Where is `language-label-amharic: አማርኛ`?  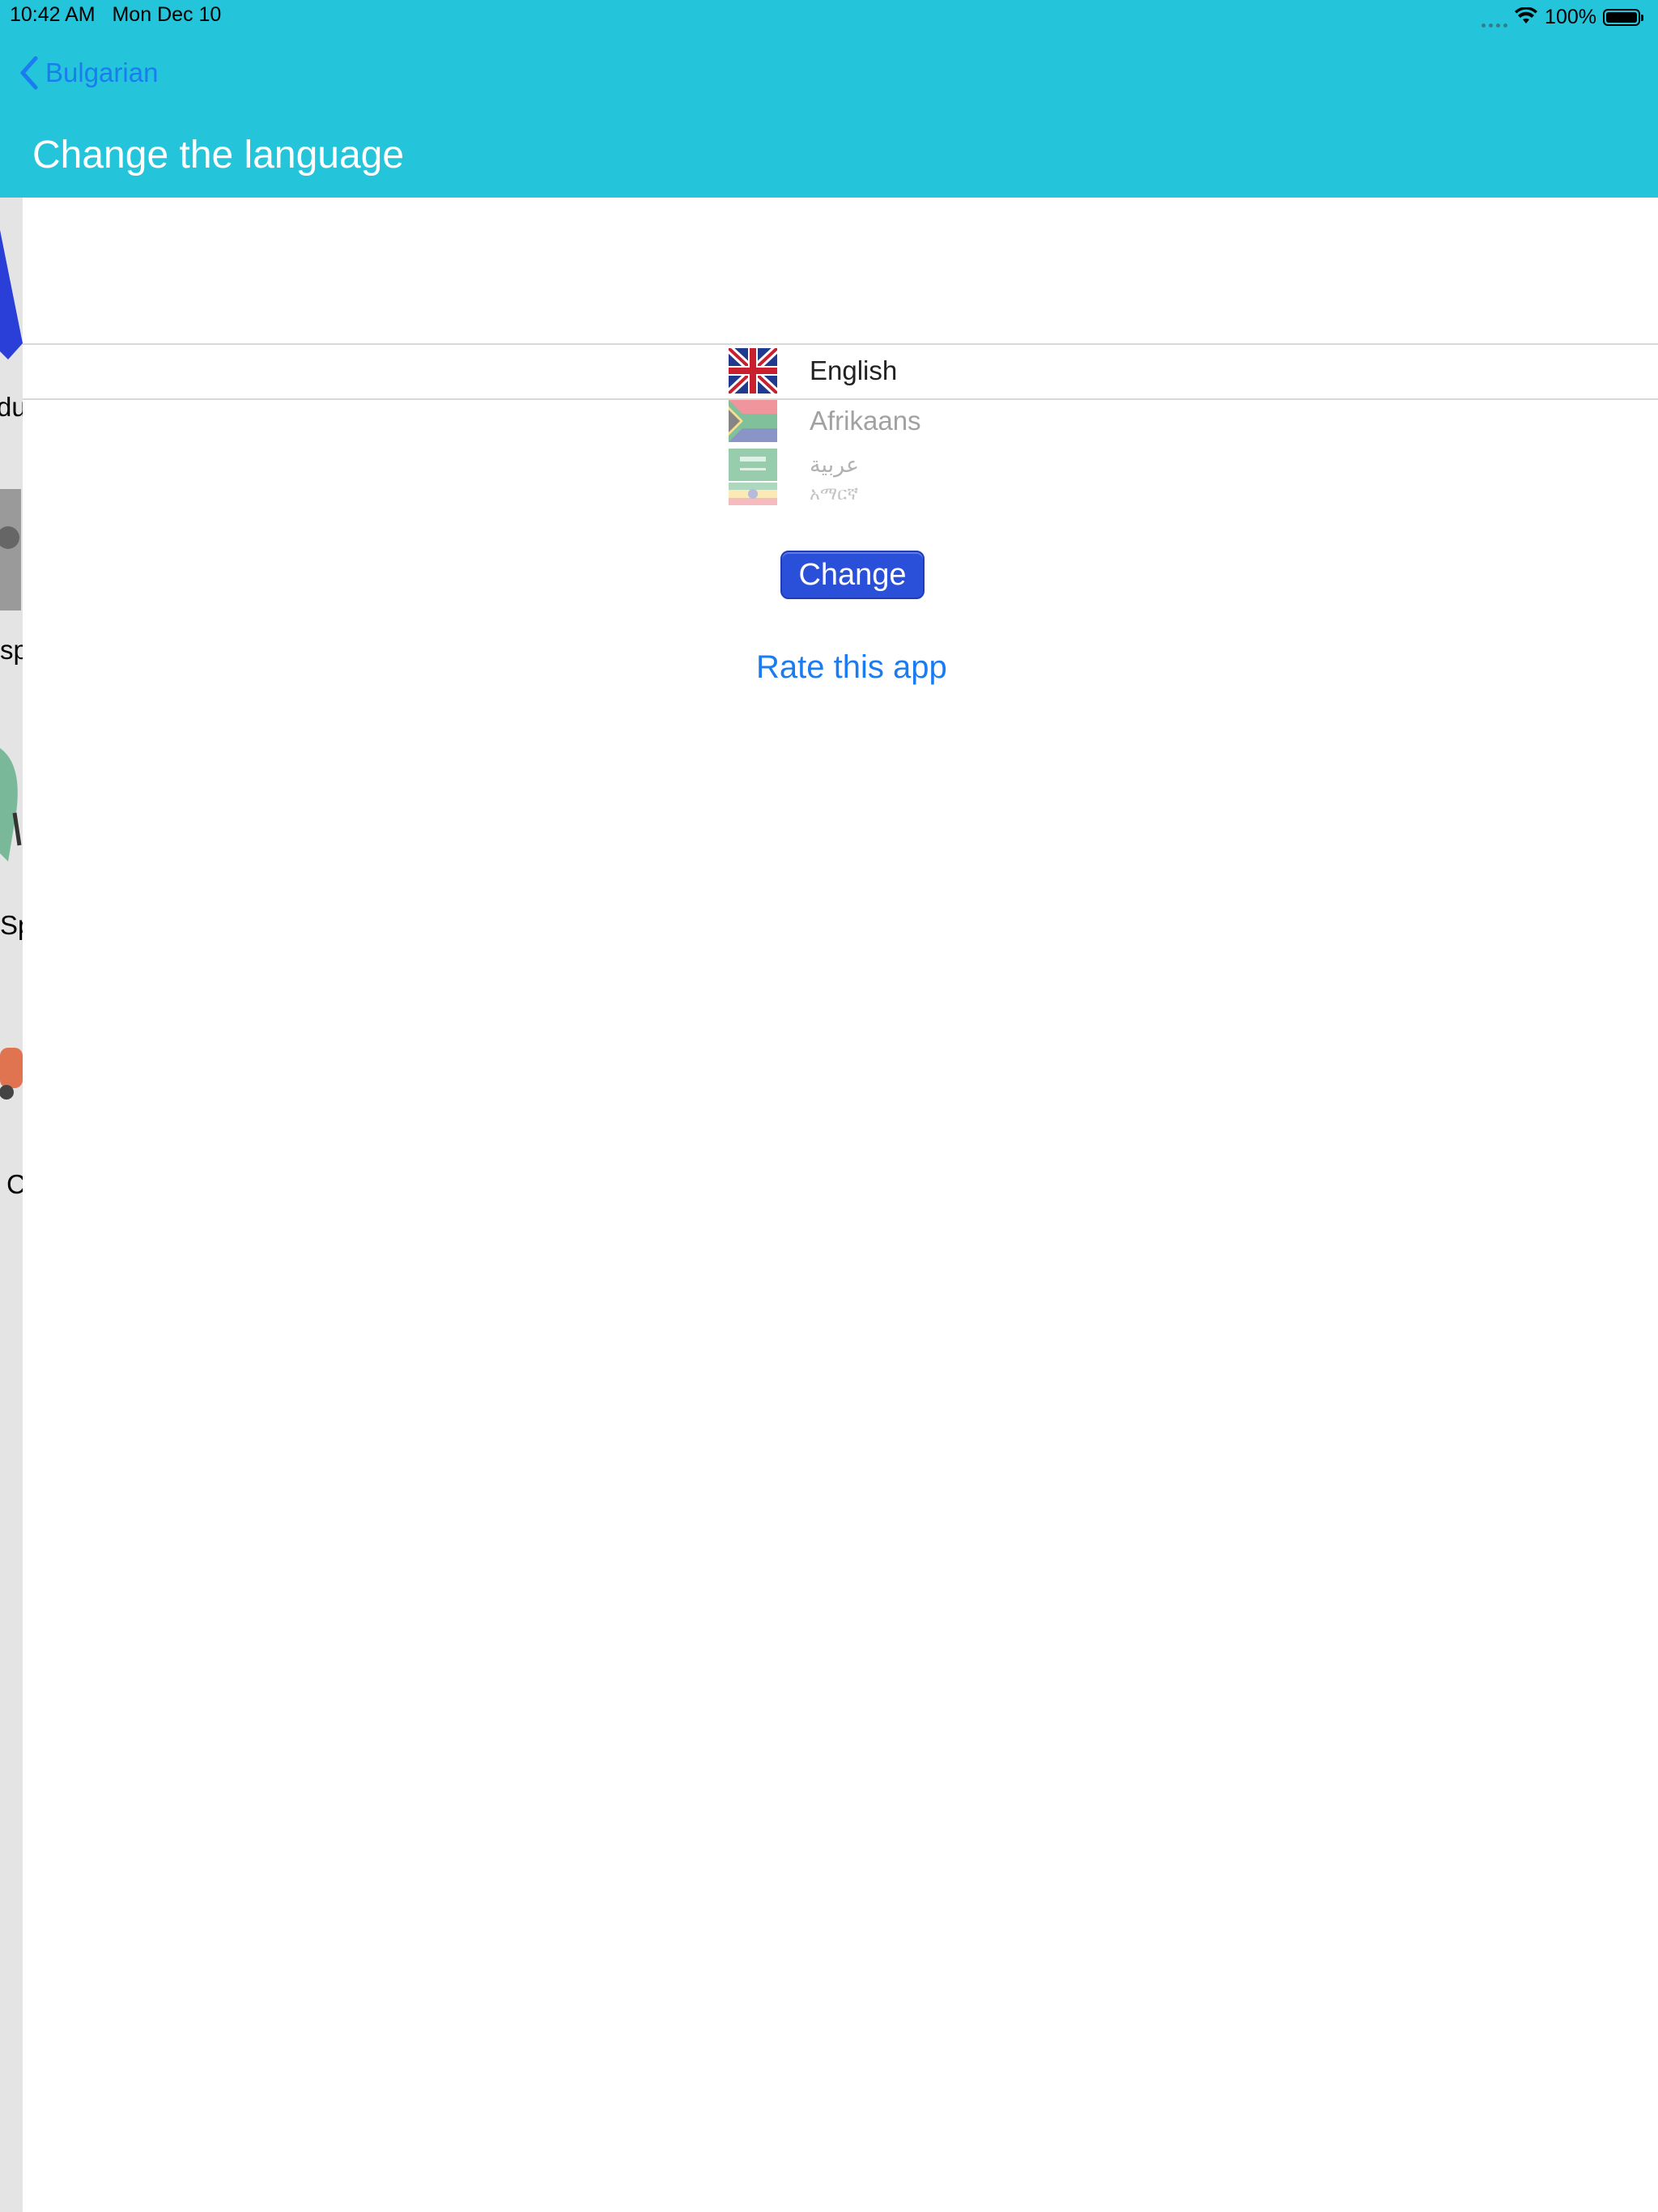
language-label-amharic: አማርኛ is located at coordinates (834, 493).